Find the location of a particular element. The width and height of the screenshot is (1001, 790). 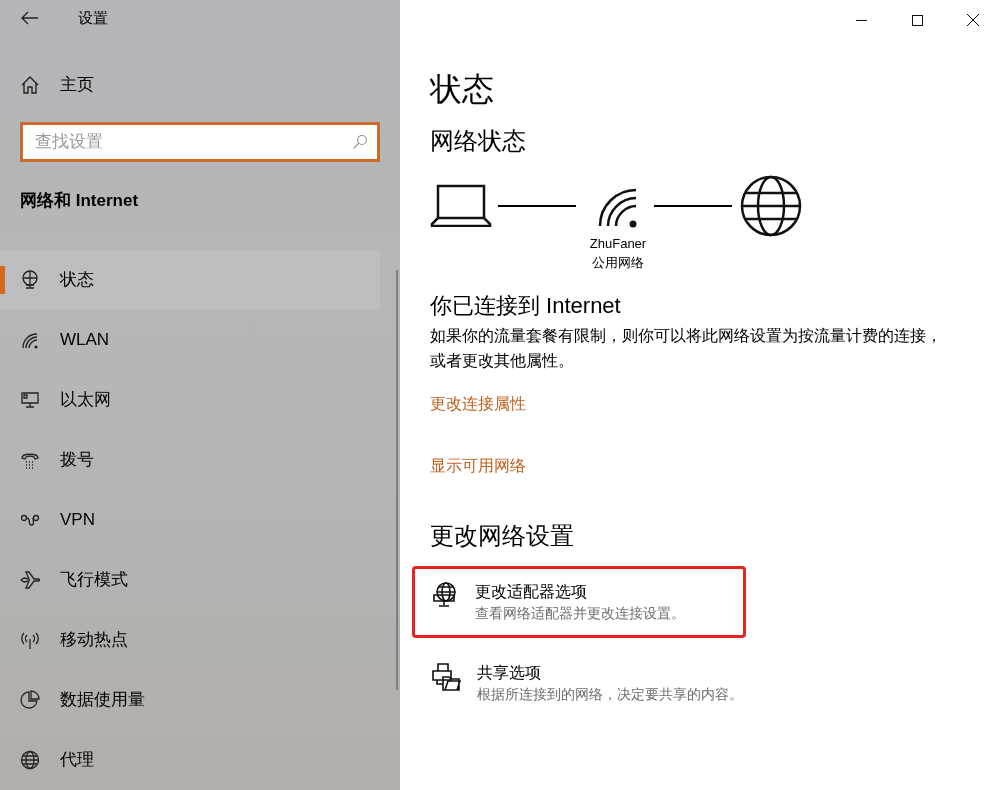

settings-option: 更改适配器选项 查看网络适配器并更改连接设置。 is located at coordinates (579, 602).